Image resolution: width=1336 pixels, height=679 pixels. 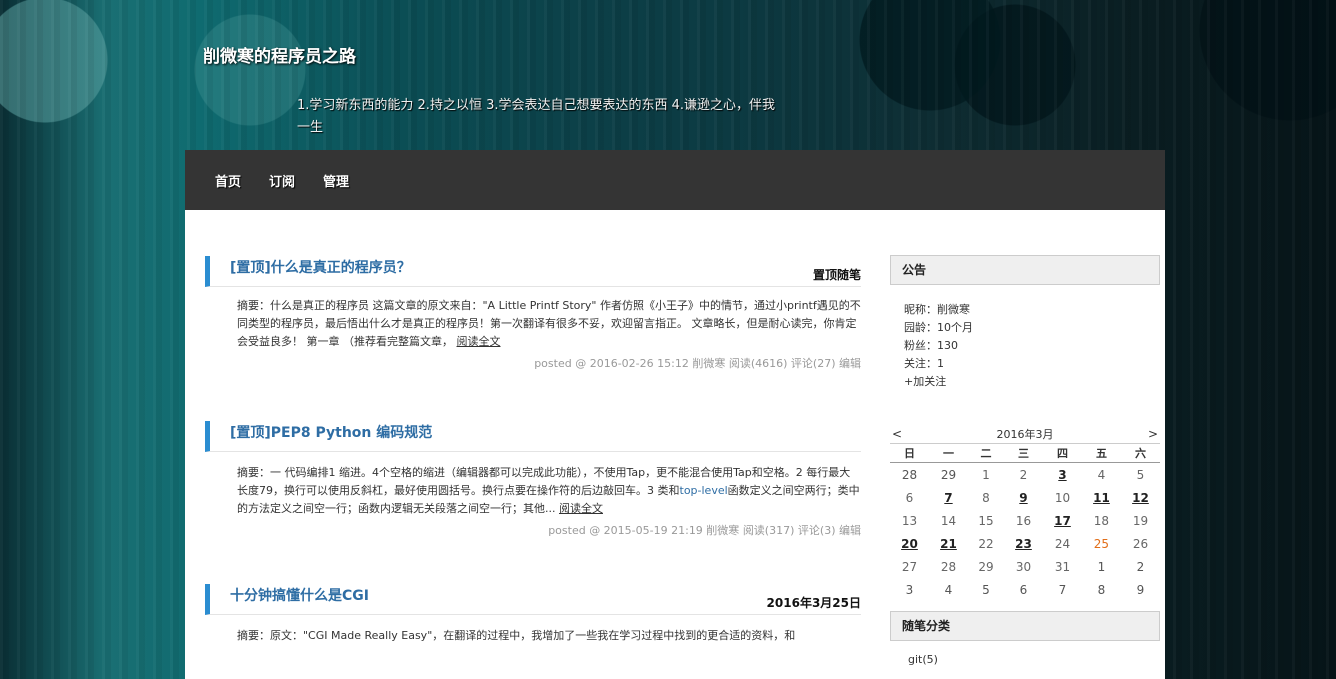 What do you see at coordinates (1101, 543) in the screenshot?
I see `calendar-day: 25` at bounding box center [1101, 543].